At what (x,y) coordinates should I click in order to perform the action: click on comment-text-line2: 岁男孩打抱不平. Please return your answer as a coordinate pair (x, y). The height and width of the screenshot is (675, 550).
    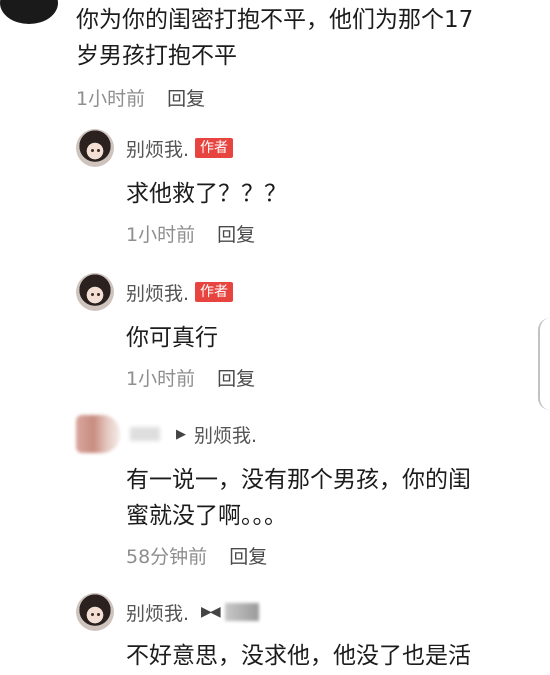
    Looking at the image, I should click on (156, 56).